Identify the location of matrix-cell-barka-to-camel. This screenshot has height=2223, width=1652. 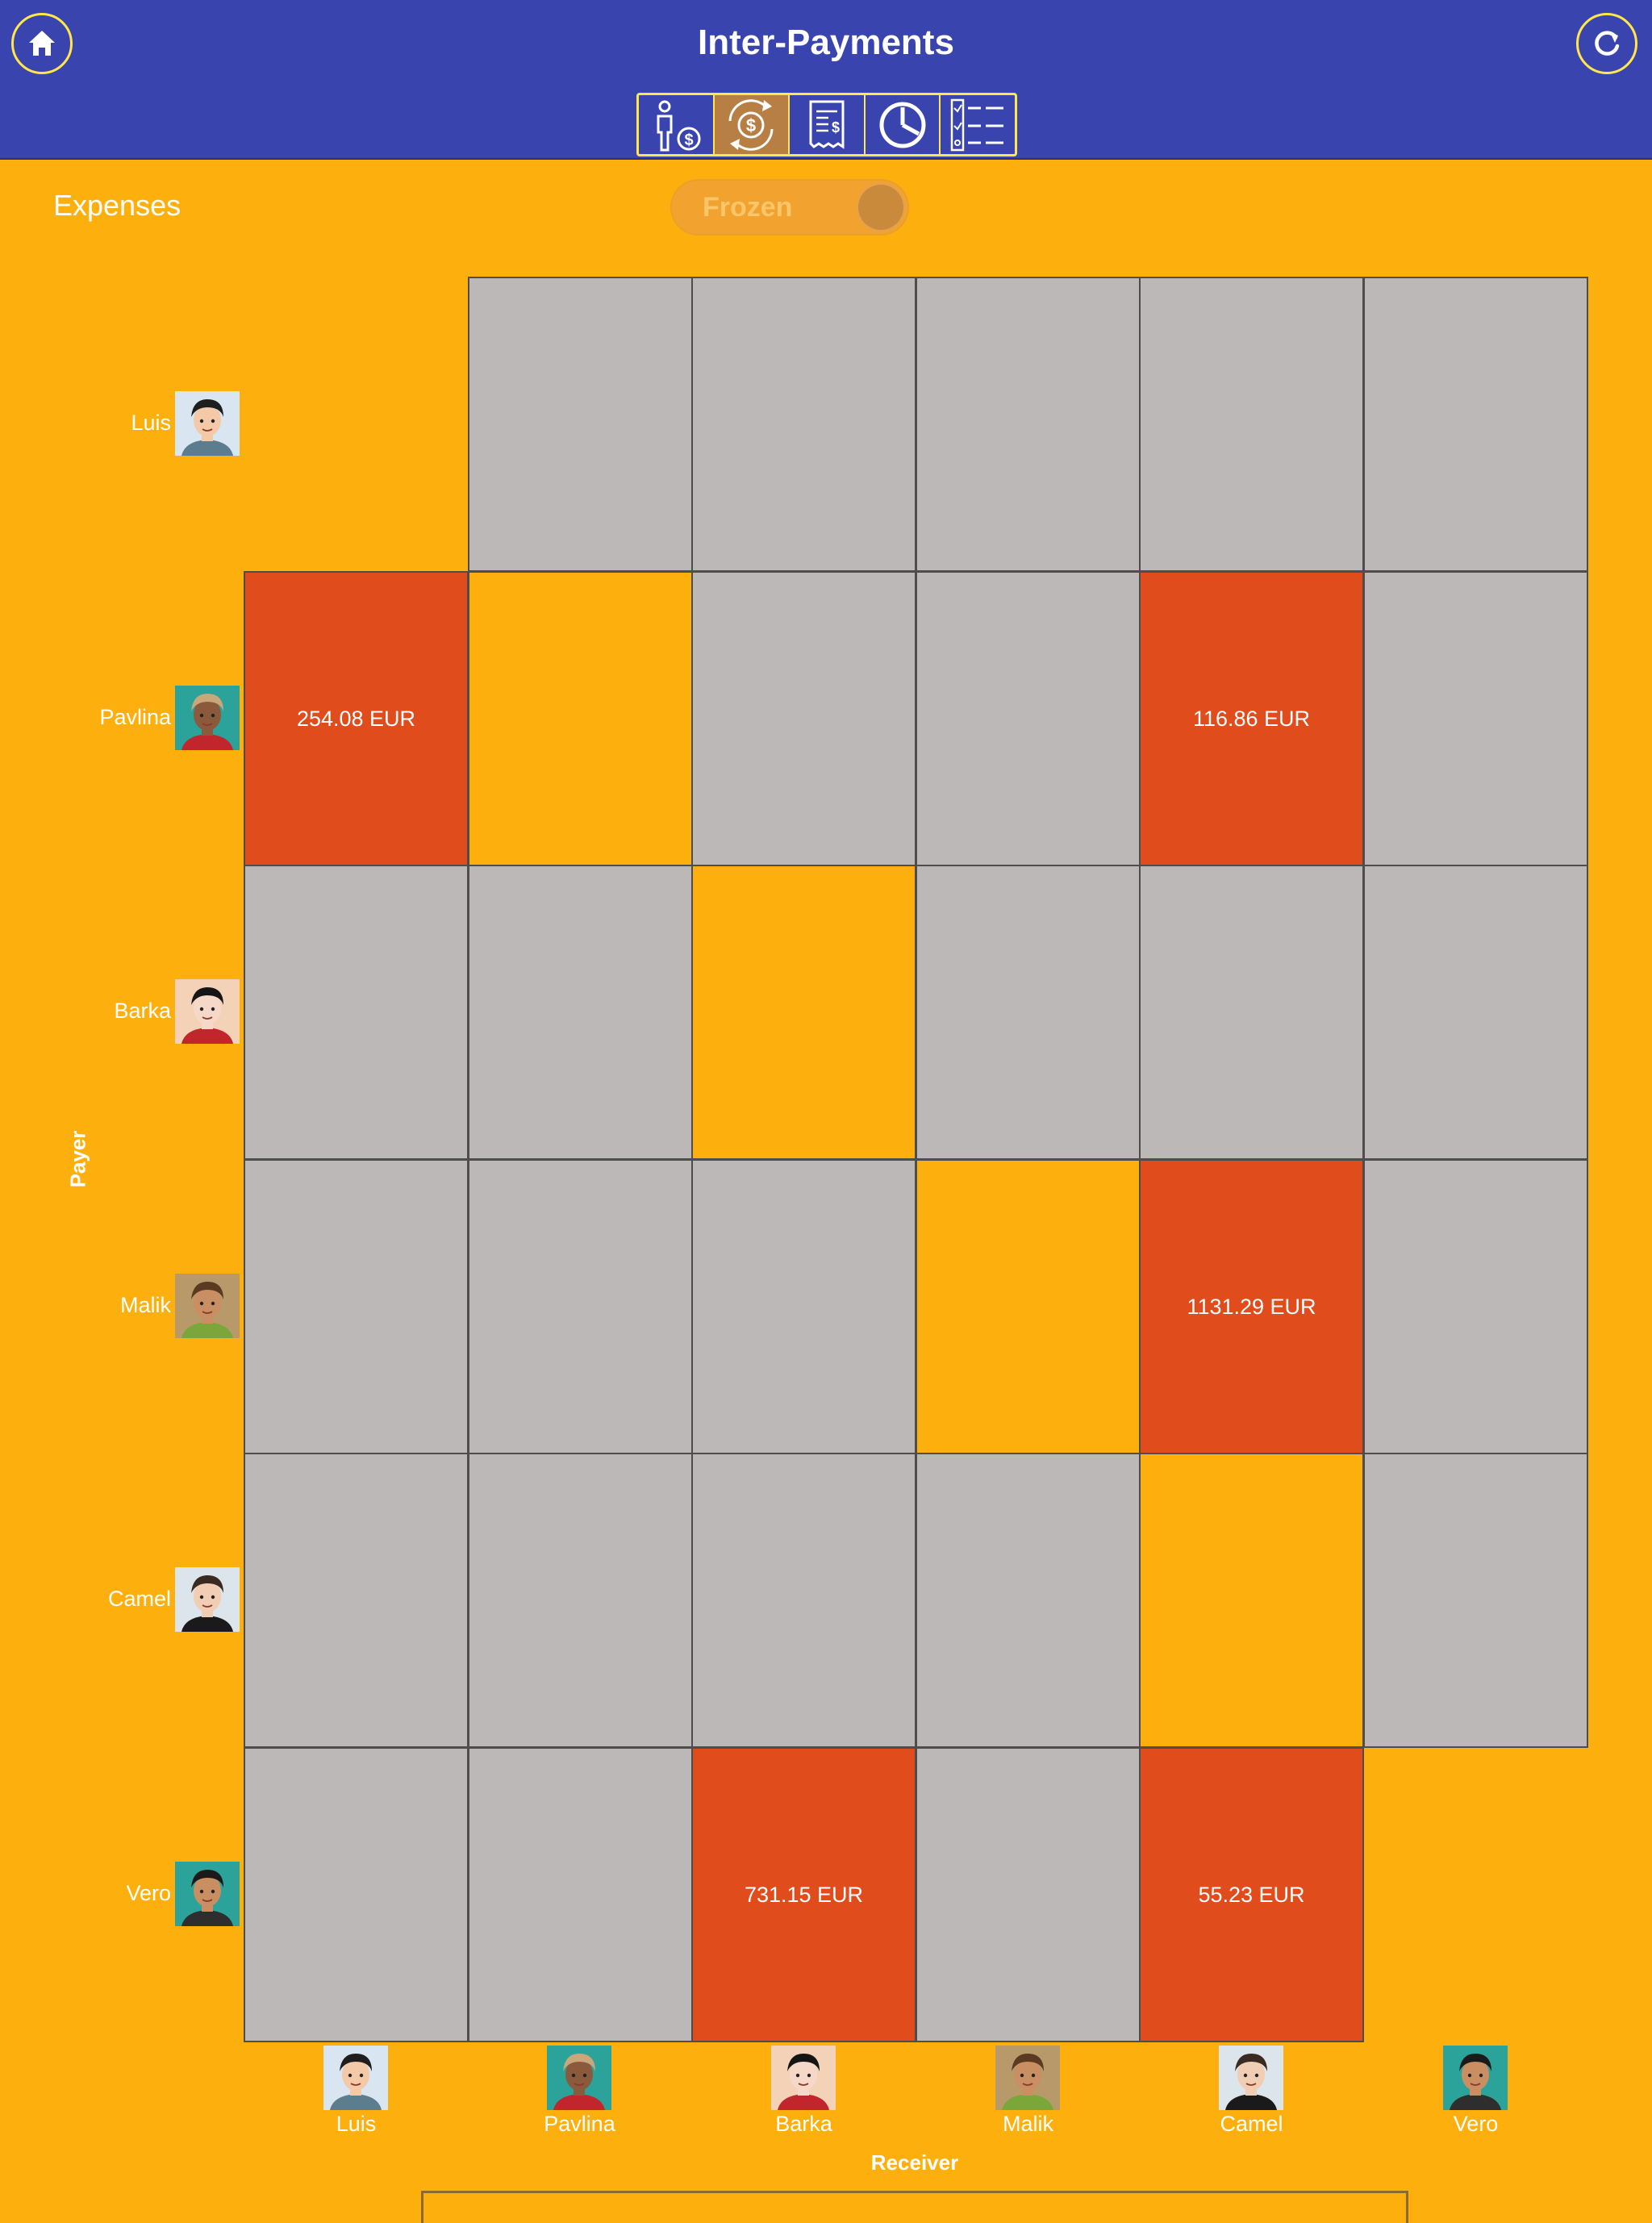
(1251, 1012).